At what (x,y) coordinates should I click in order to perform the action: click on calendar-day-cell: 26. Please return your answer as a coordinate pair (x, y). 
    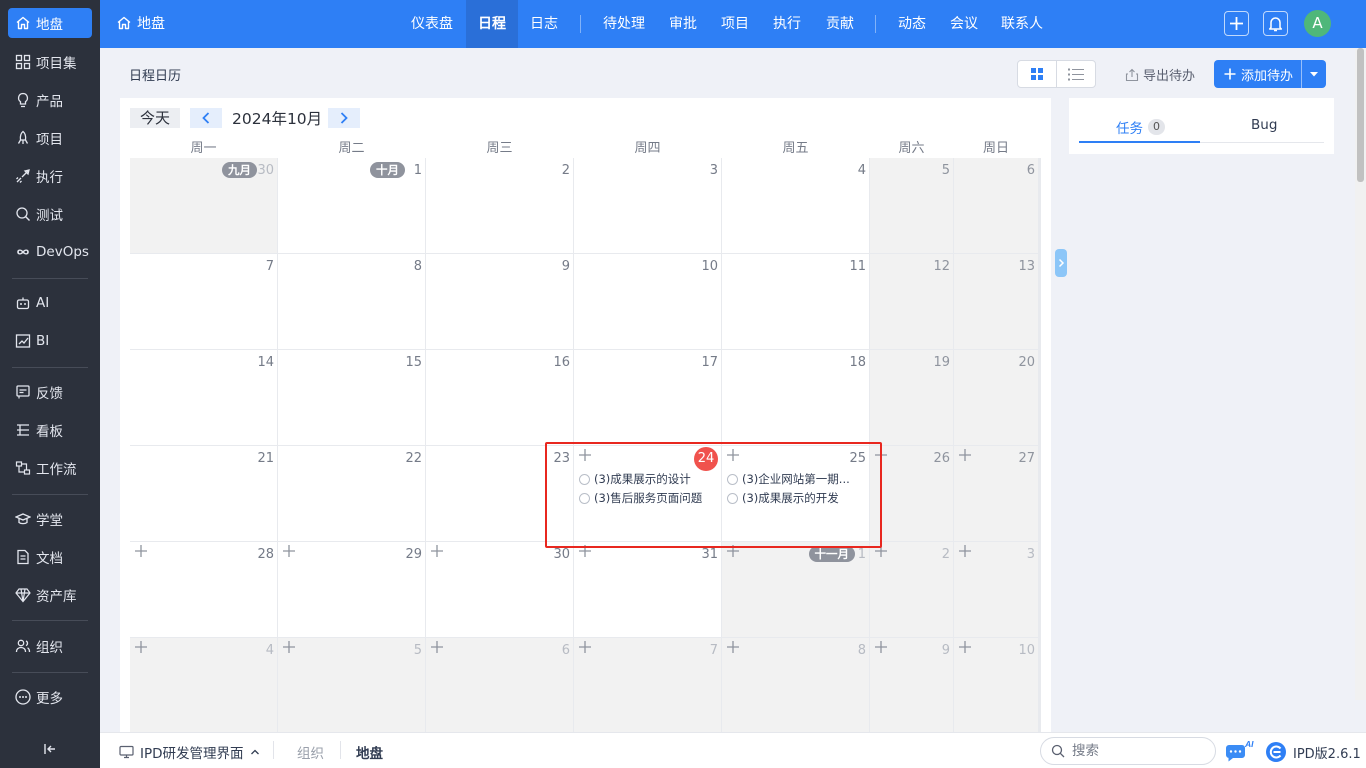
    Looking at the image, I should click on (911, 493).